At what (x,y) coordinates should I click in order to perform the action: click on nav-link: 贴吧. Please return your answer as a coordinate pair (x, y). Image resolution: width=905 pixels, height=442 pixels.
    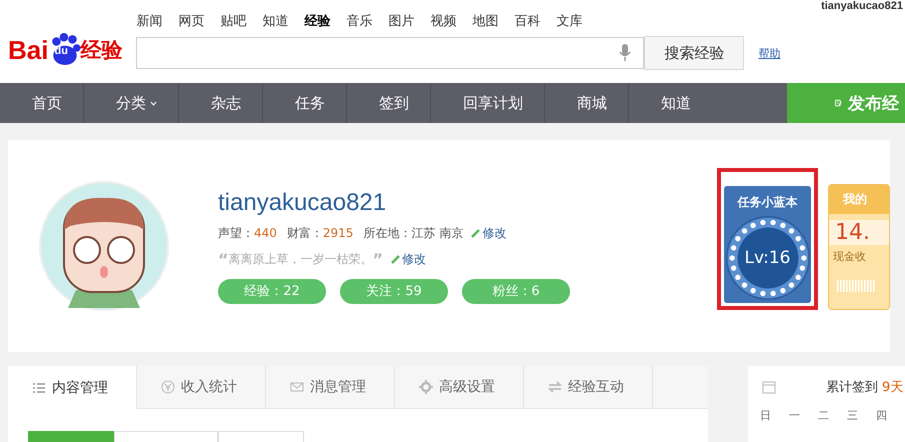
    Looking at the image, I should click on (233, 22).